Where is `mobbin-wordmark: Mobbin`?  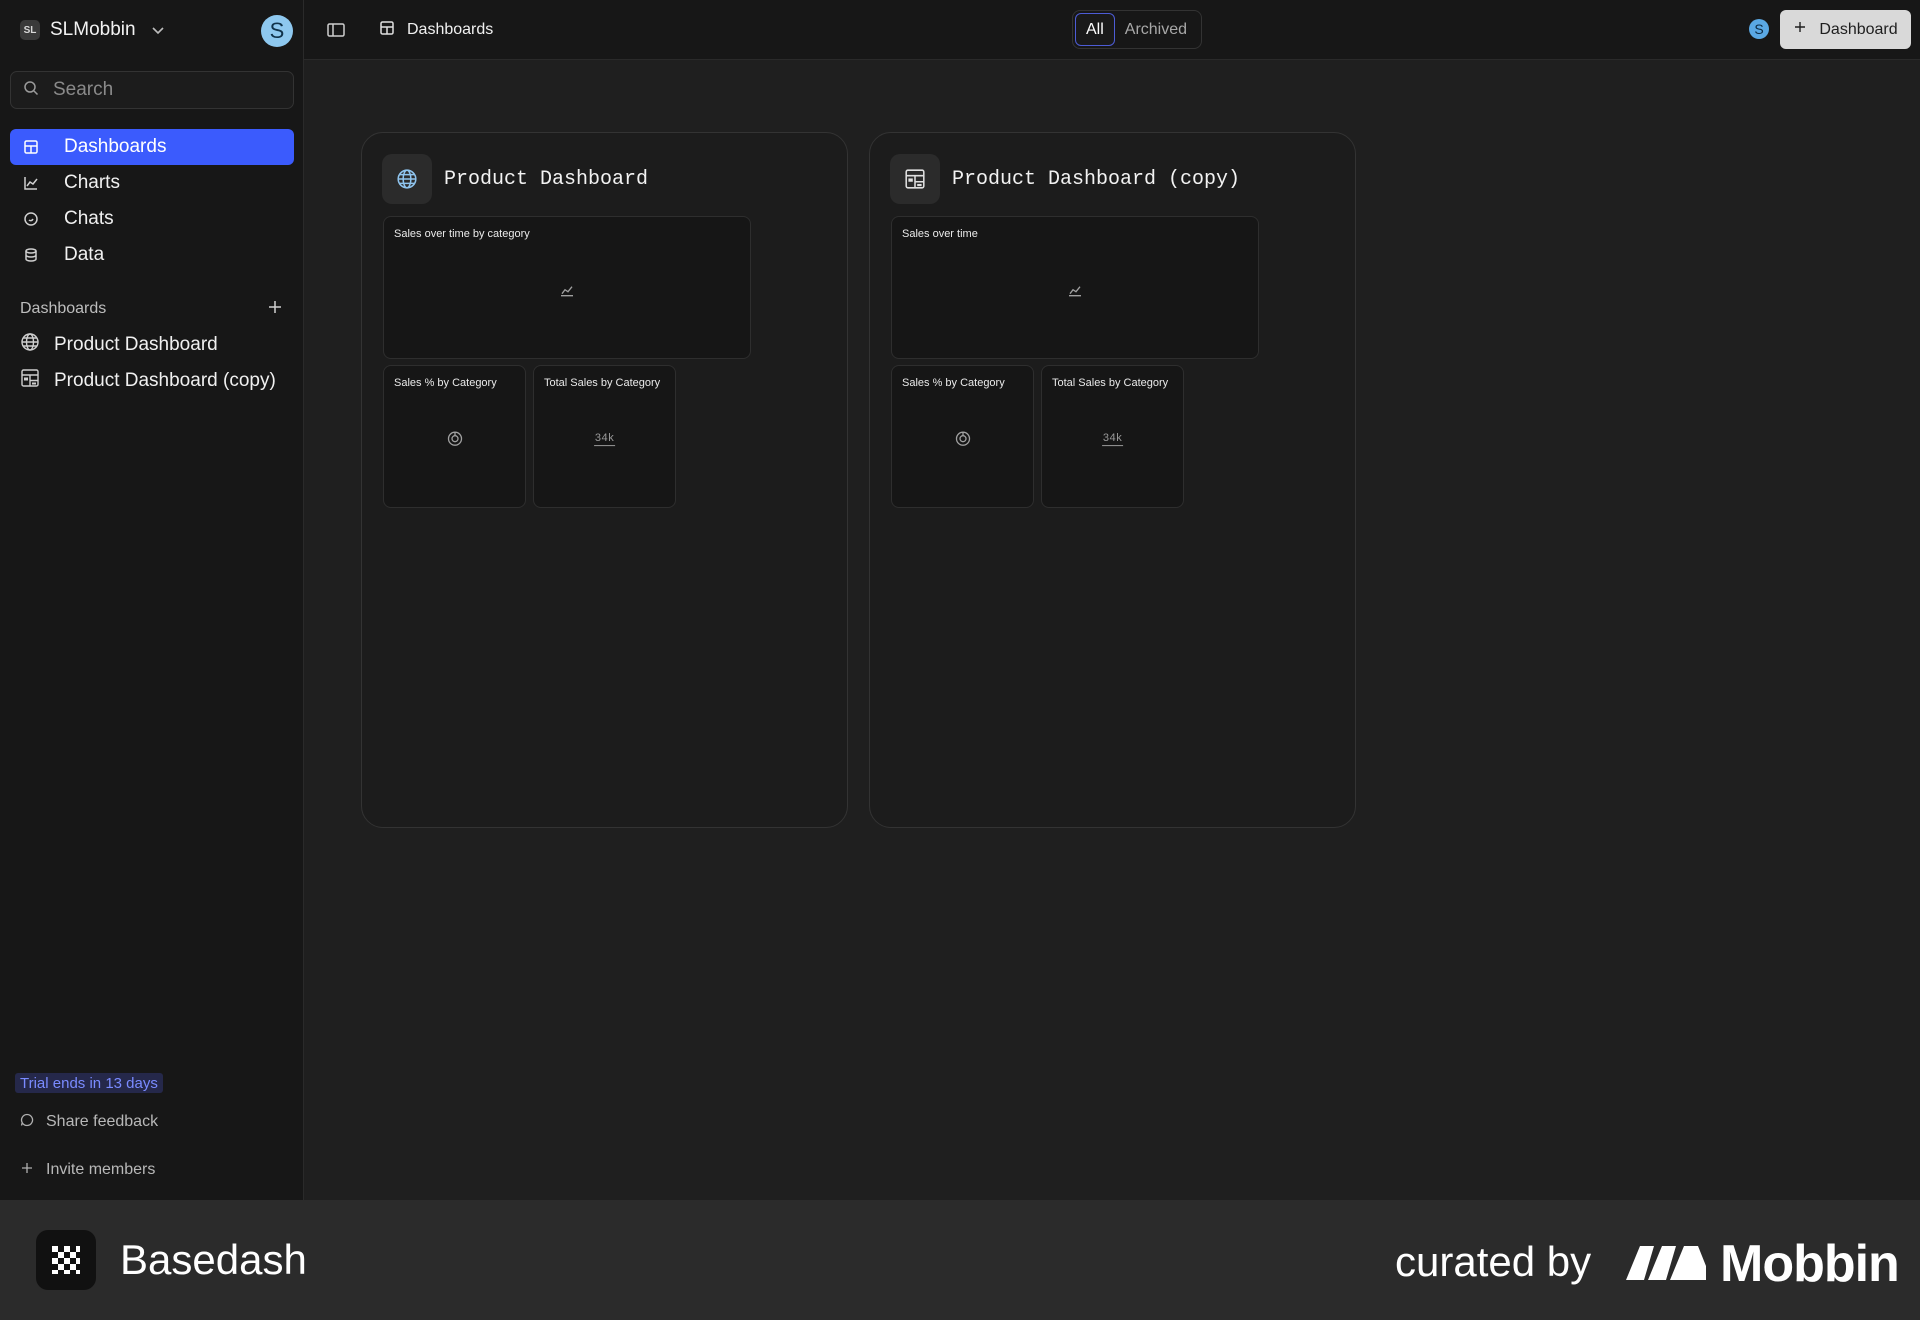 mobbin-wordmark: Mobbin is located at coordinates (1810, 1264).